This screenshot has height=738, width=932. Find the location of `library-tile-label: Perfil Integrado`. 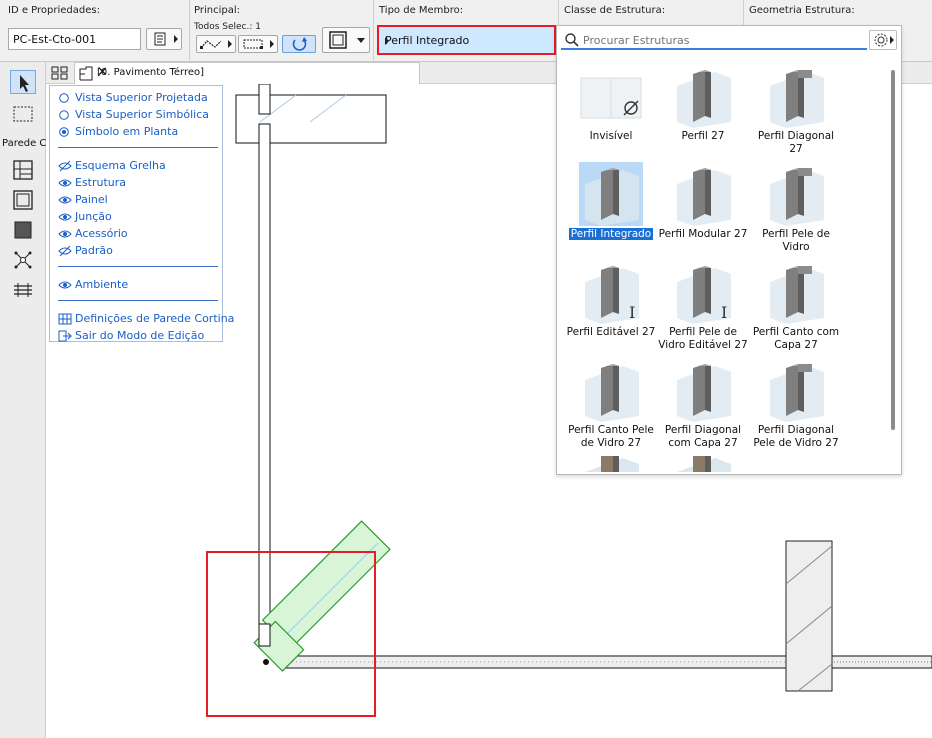

library-tile-label: Perfil Integrado is located at coordinates (611, 234).